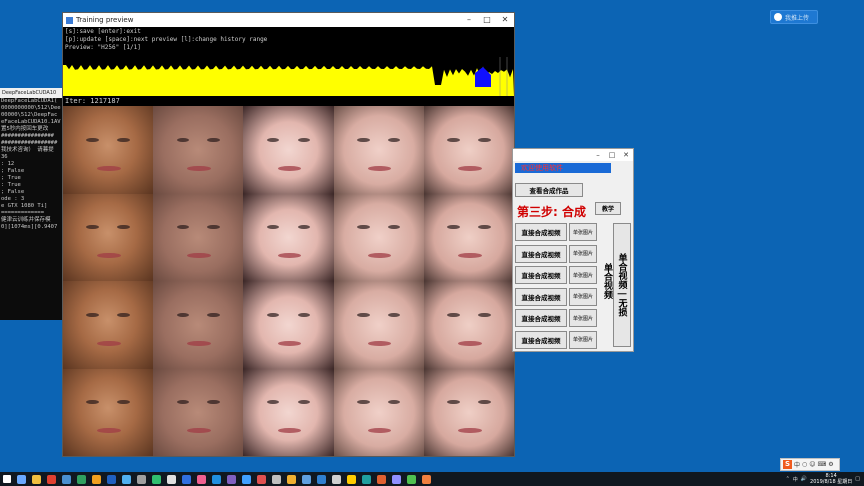 Image resolution: width=864 pixels, height=486 pixels. Describe the element at coordinates (21, 479) in the screenshot. I see `search-icon` at that location.